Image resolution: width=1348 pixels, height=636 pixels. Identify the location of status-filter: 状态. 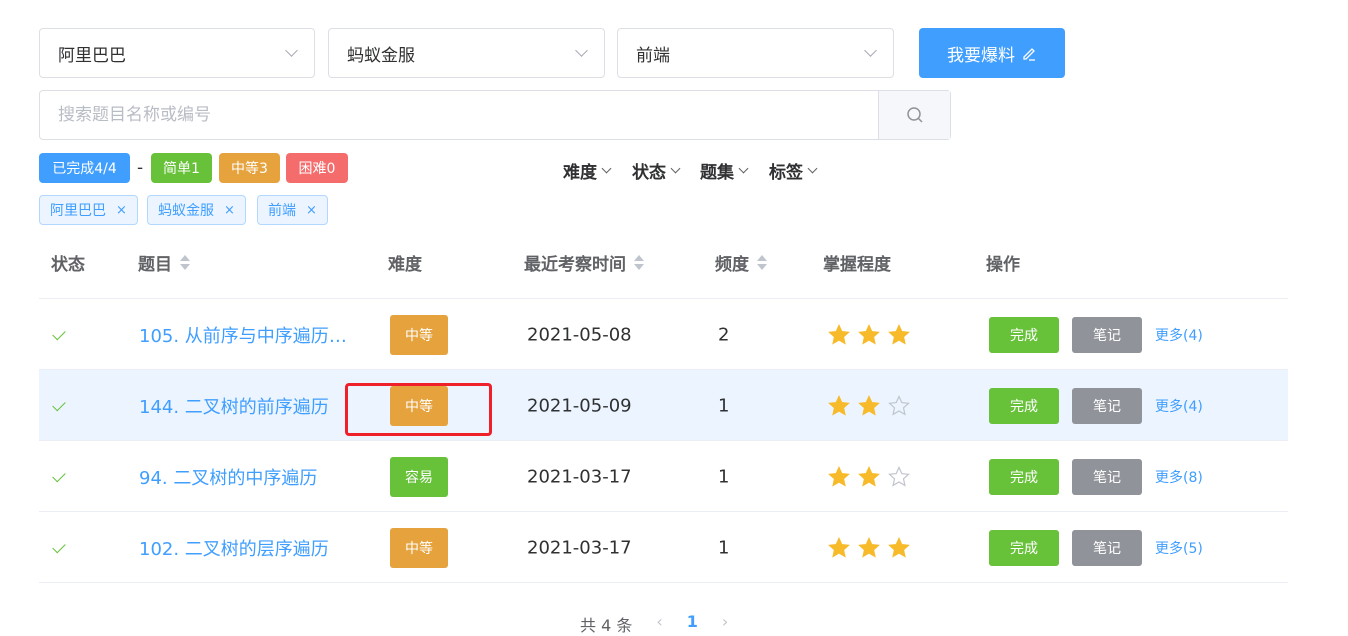
(656, 170).